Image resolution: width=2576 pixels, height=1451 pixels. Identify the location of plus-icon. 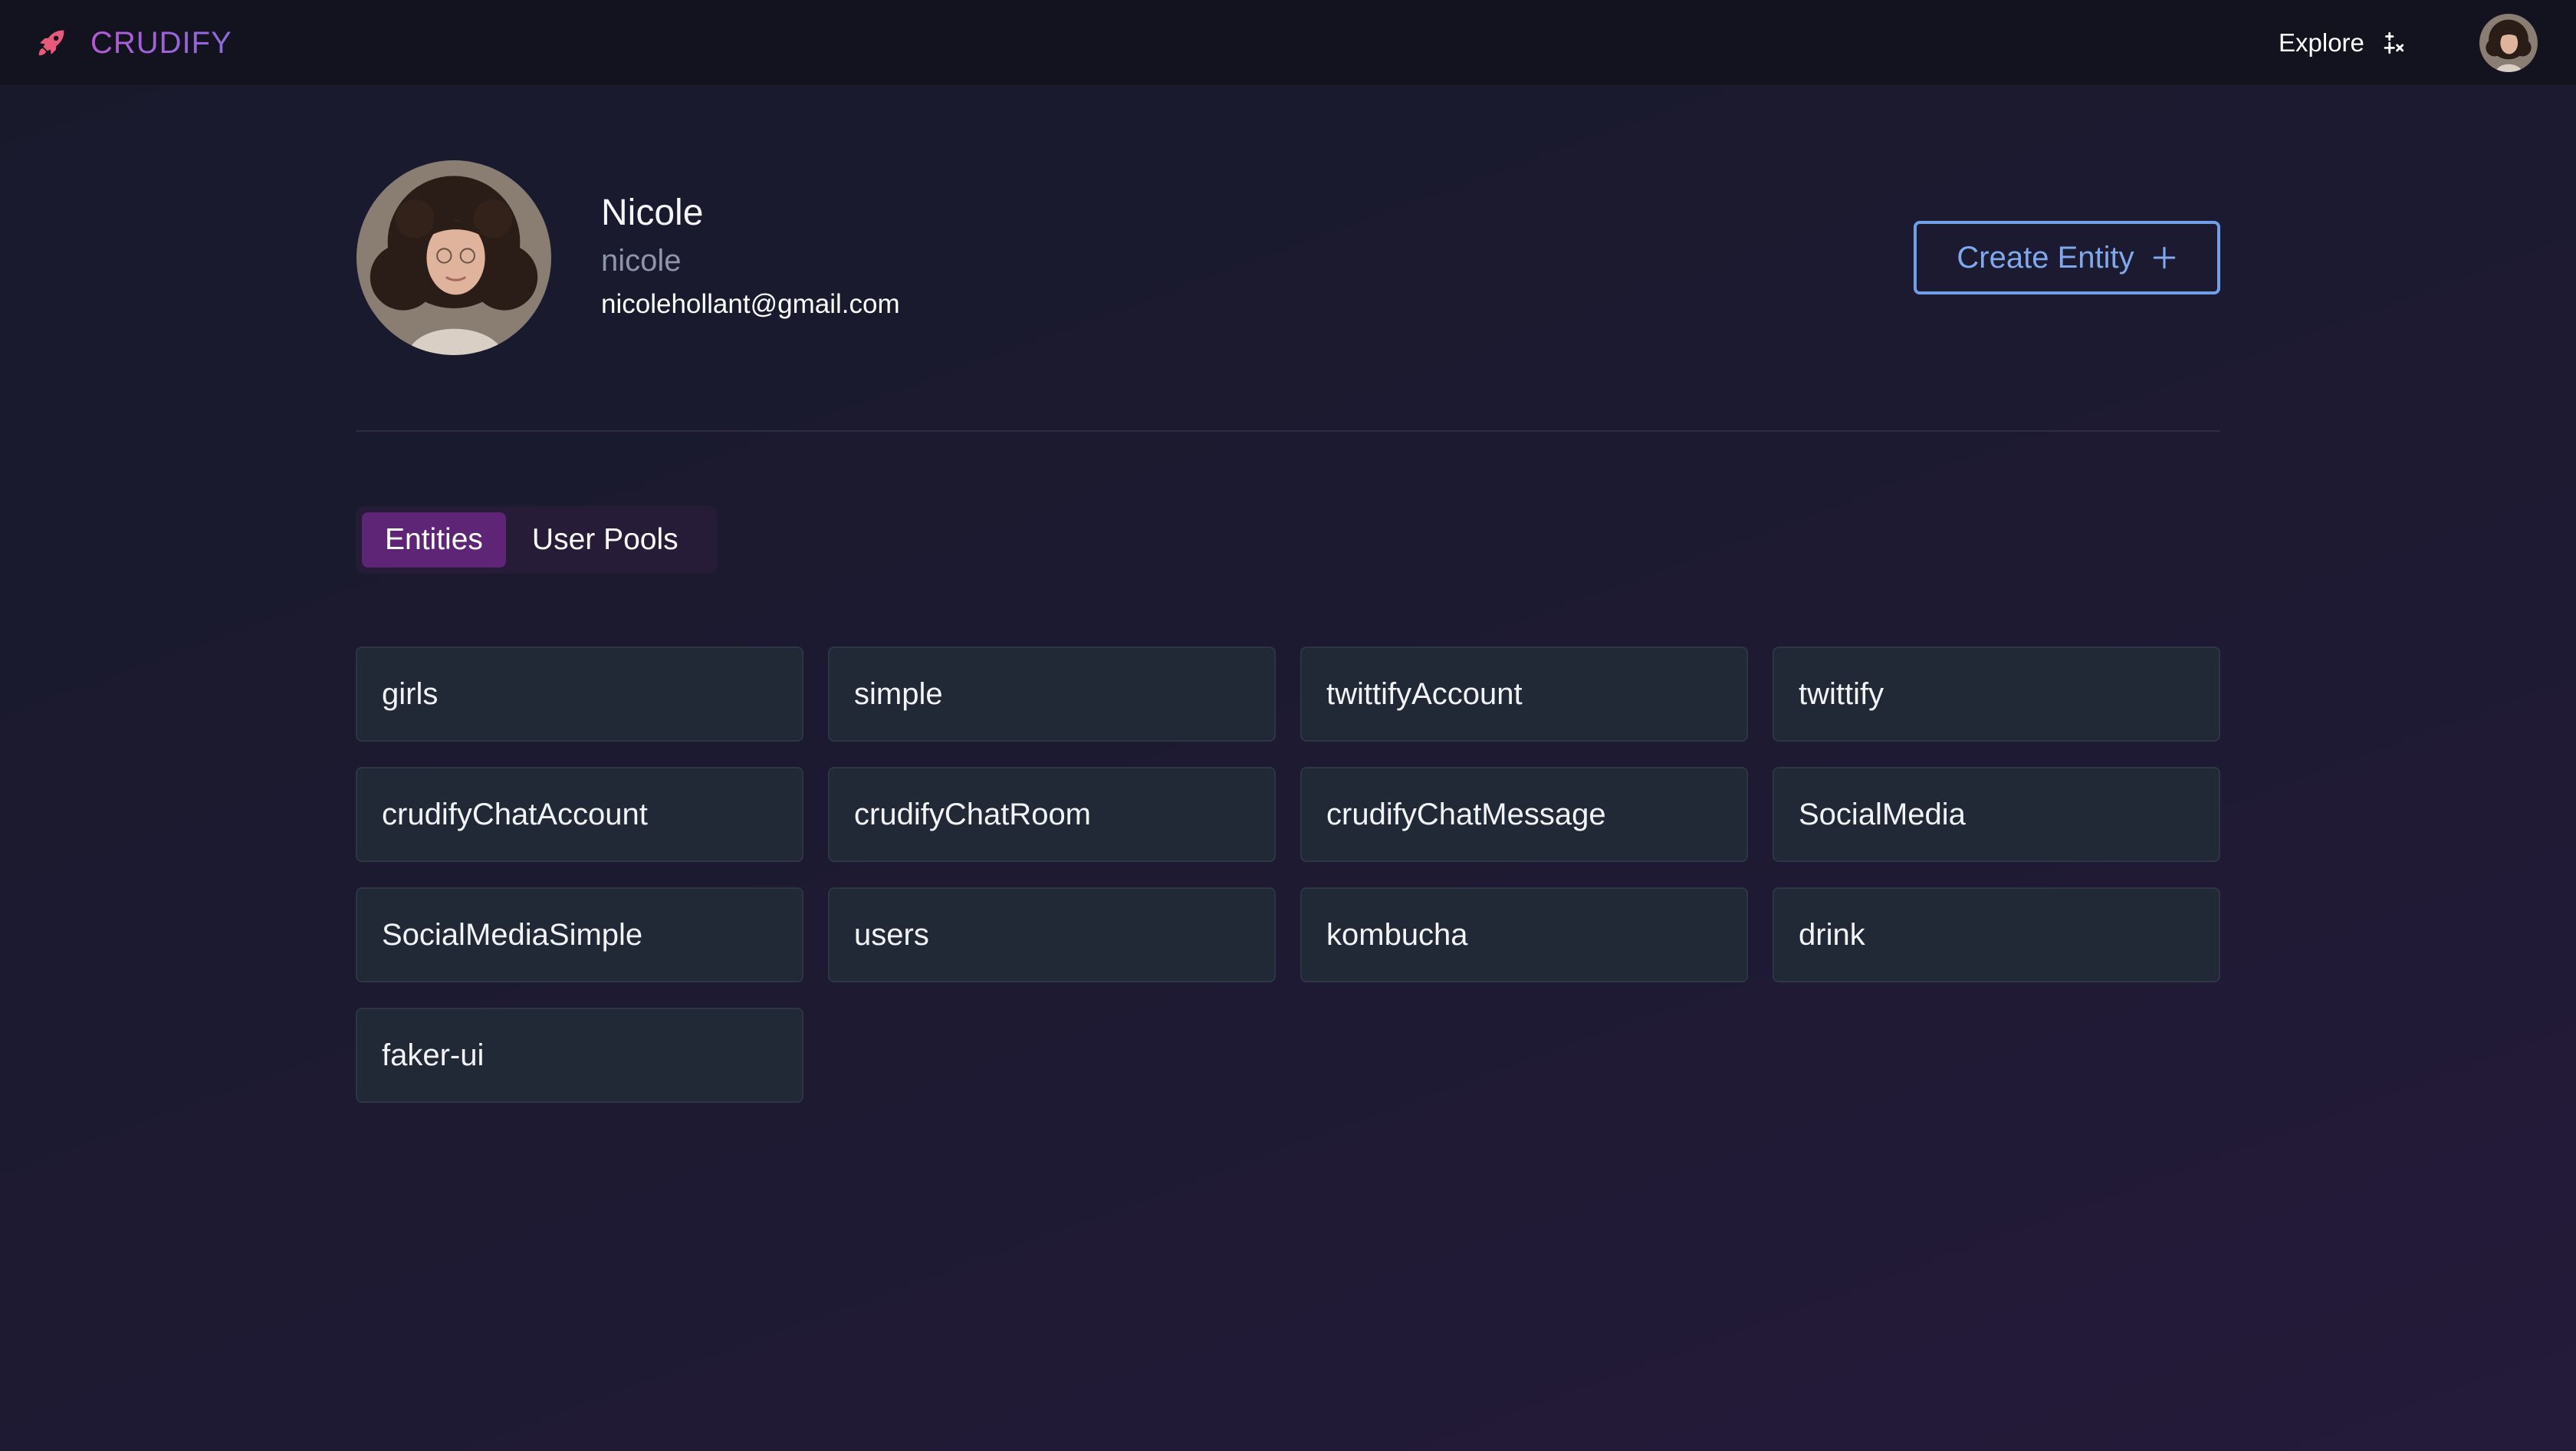
(2164, 257).